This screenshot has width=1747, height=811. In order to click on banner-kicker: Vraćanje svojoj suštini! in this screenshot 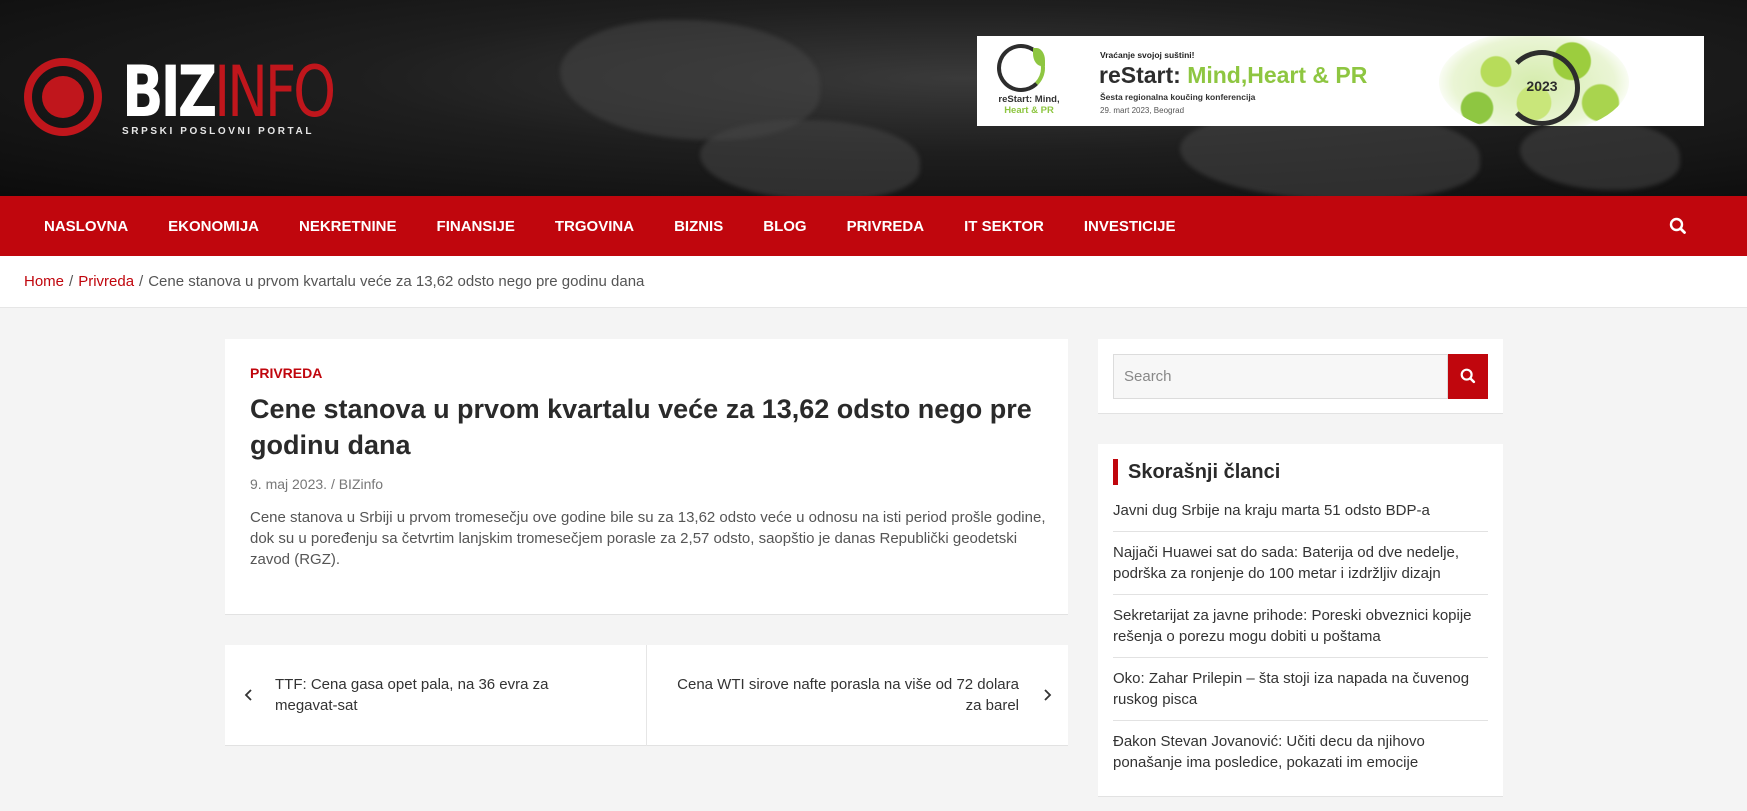, I will do `click(1147, 55)`.